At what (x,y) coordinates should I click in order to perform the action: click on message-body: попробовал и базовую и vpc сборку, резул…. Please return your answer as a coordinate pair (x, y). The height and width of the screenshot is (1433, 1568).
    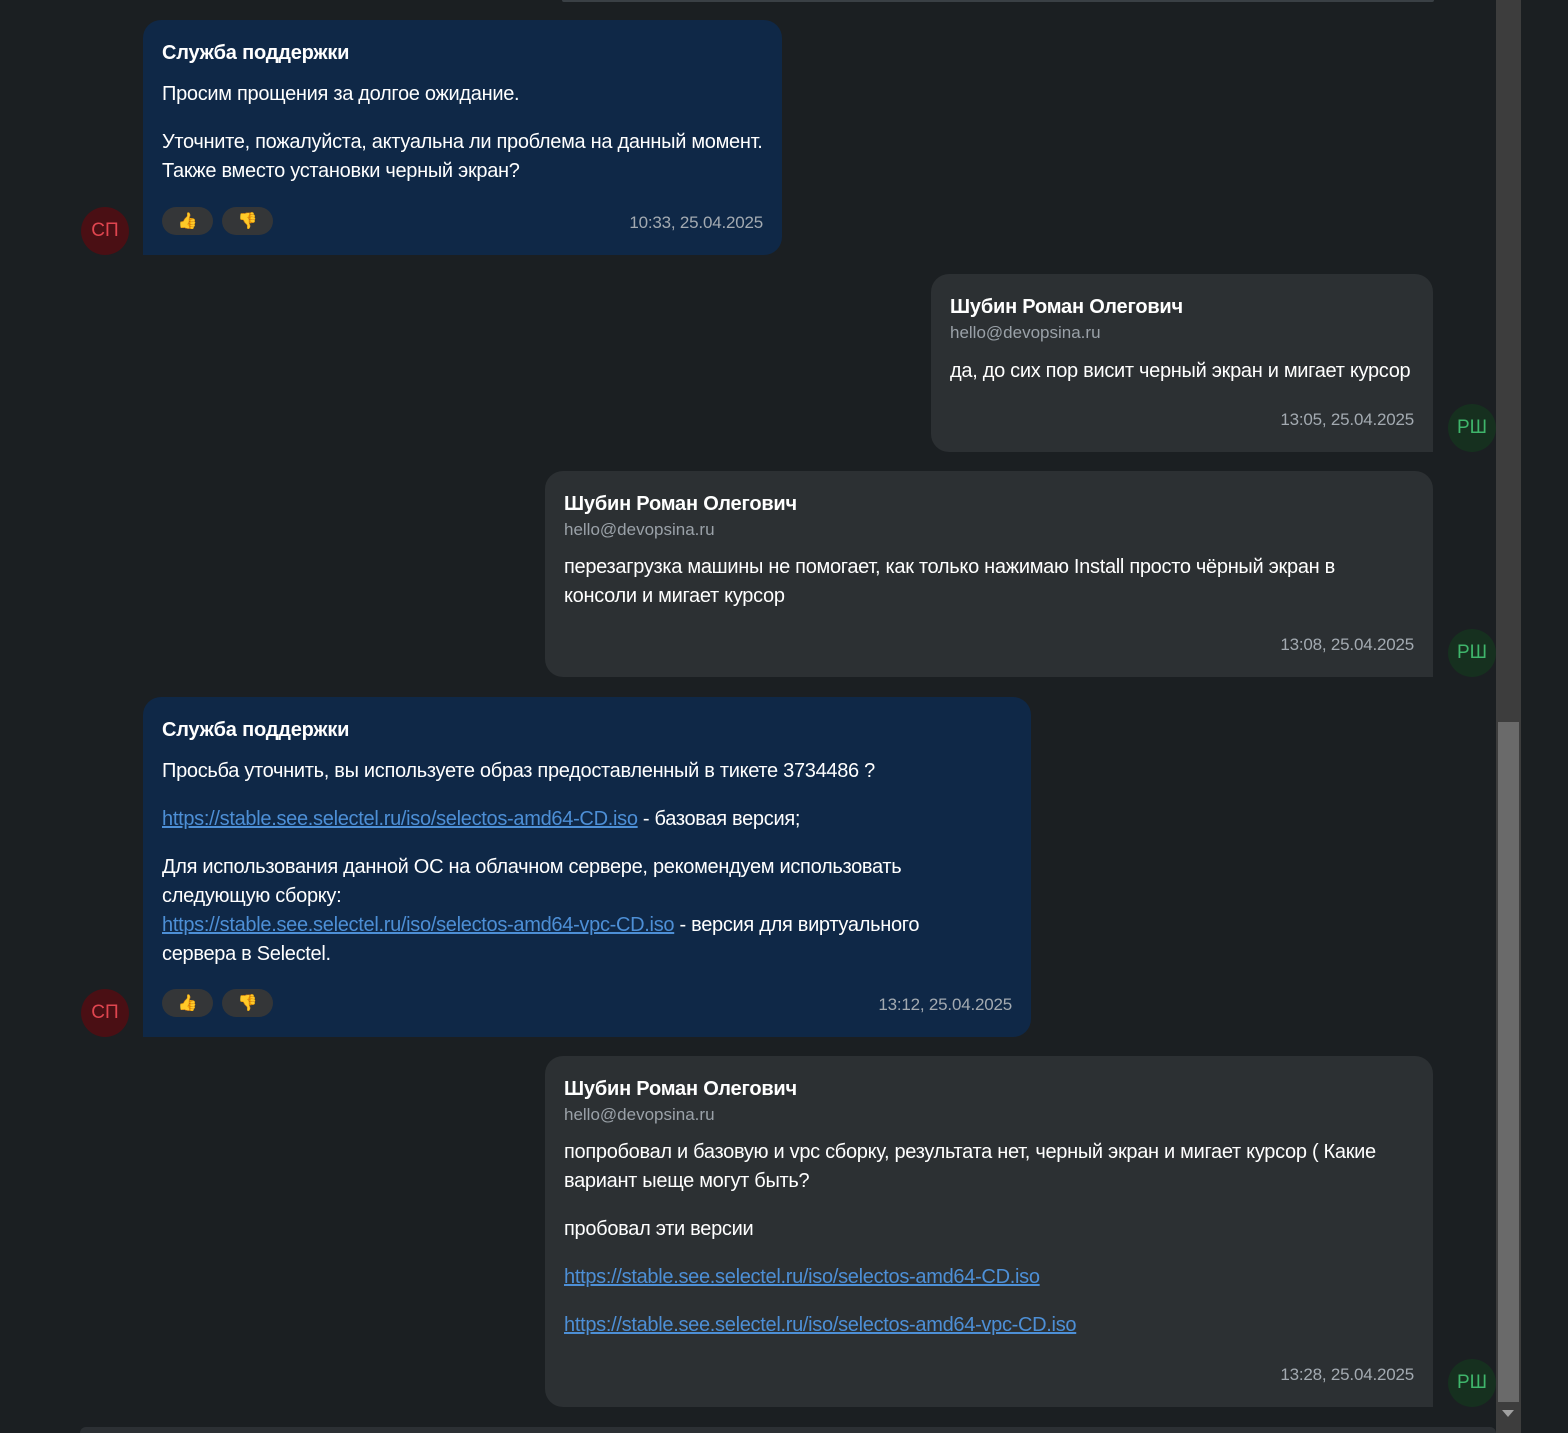
    Looking at the image, I should click on (989, 1239).